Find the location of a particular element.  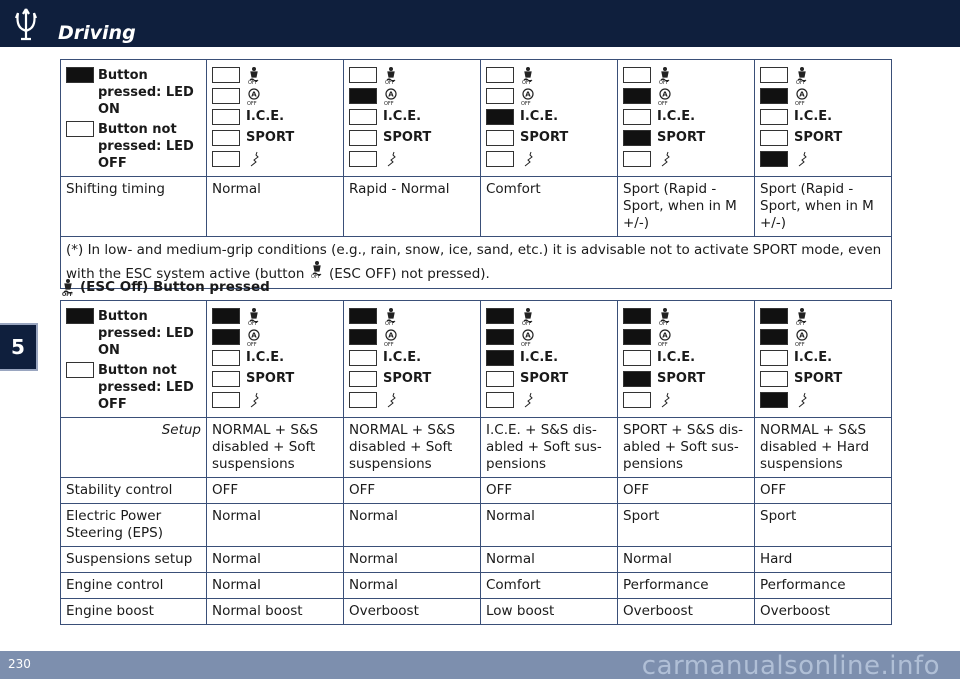

watermark: carmanualsonline.info is located at coordinates (790, 666).